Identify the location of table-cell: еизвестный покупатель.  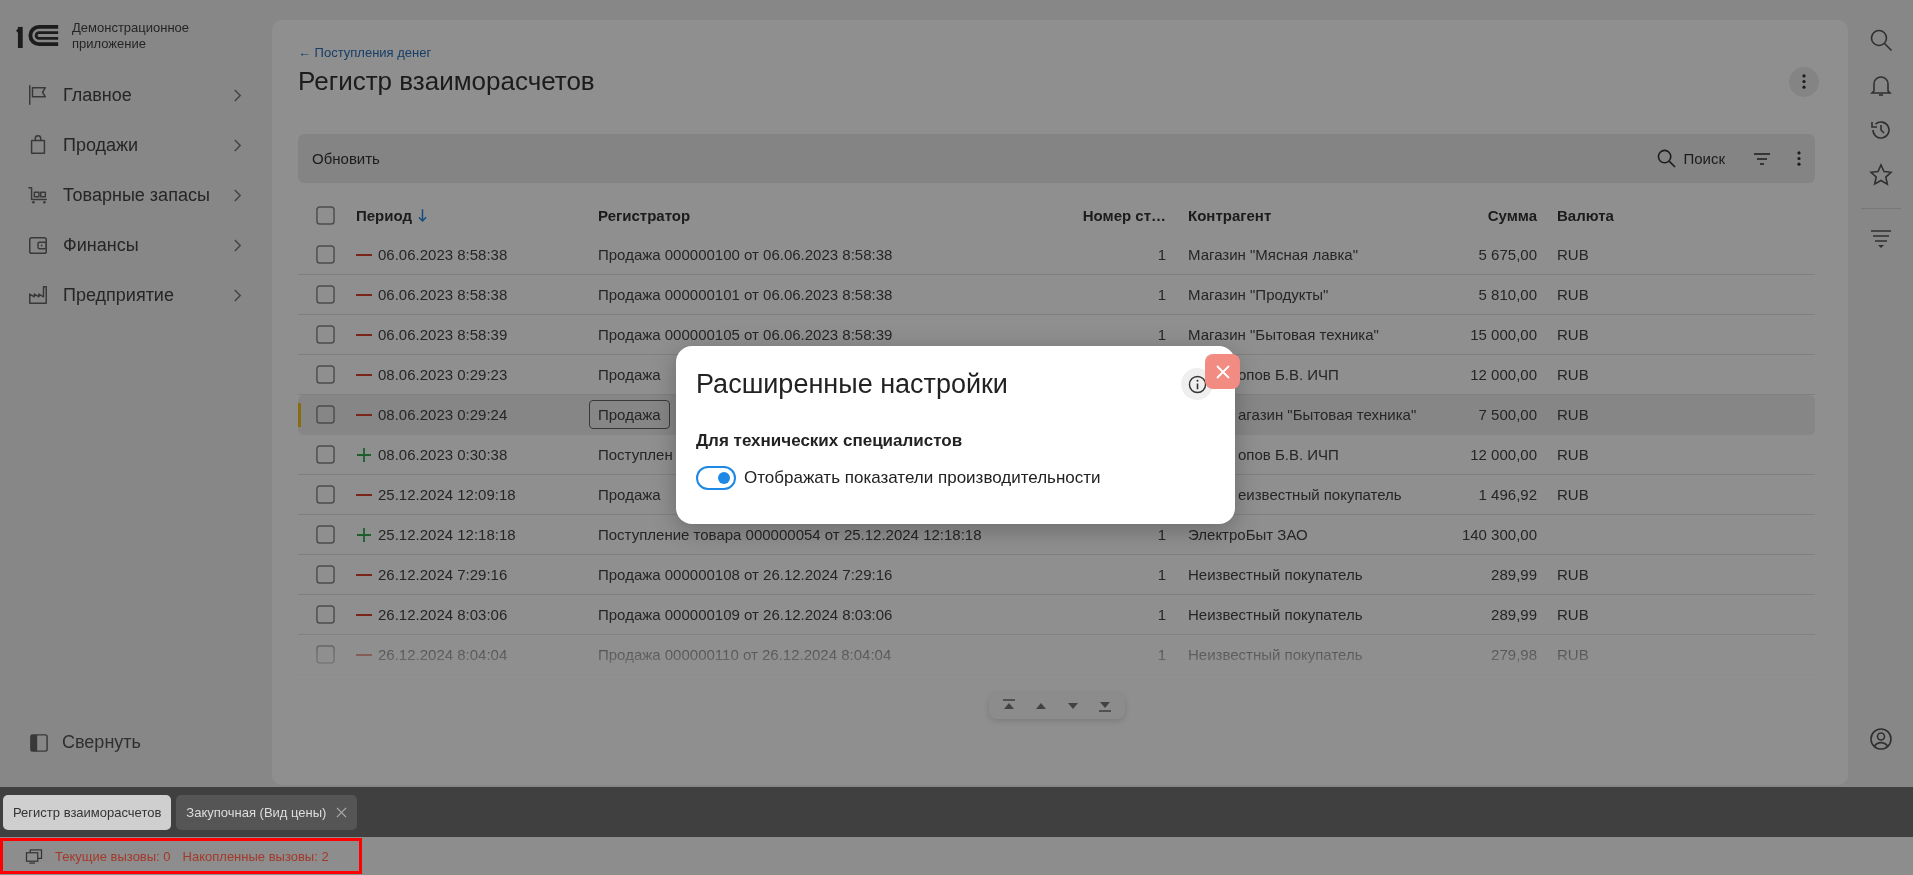
(1320, 494).